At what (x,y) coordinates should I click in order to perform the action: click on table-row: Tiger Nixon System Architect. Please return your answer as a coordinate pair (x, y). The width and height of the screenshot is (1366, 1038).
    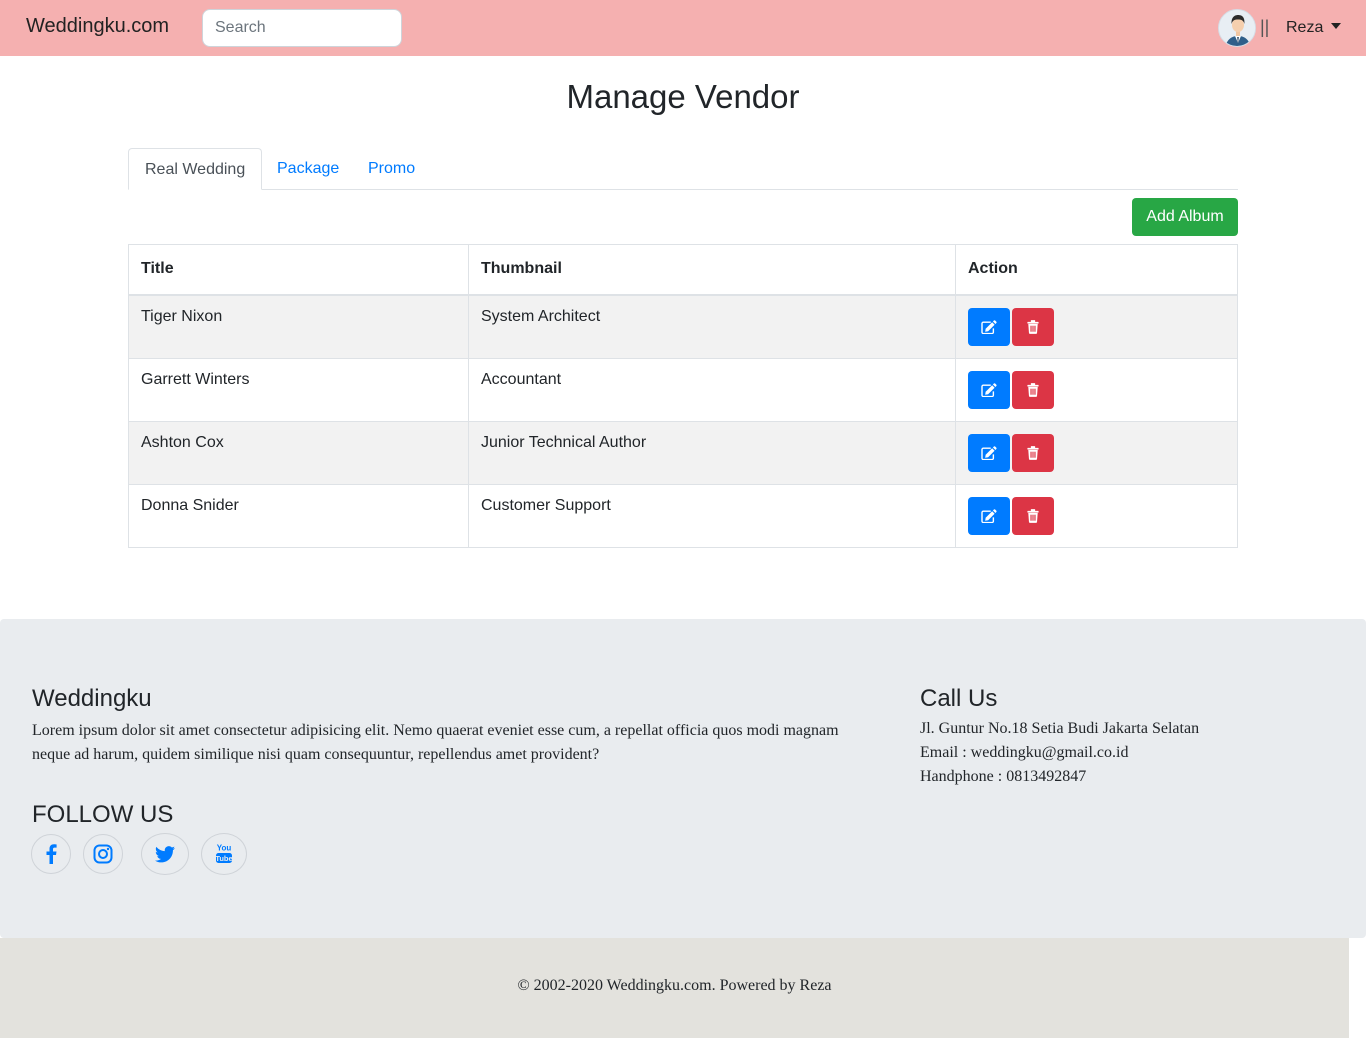
    Looking at the image, I should click on (683, 326).